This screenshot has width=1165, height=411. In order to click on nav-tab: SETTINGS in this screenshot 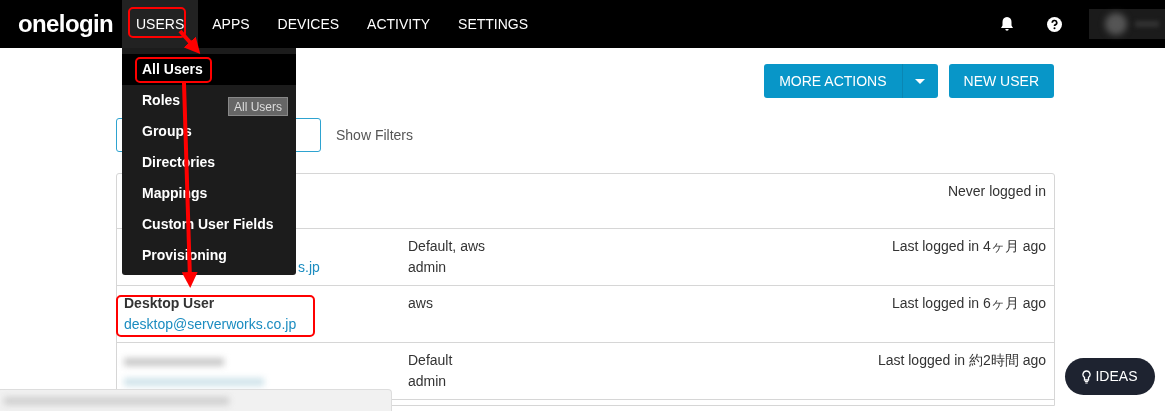, I will do `click(493, 24)`.